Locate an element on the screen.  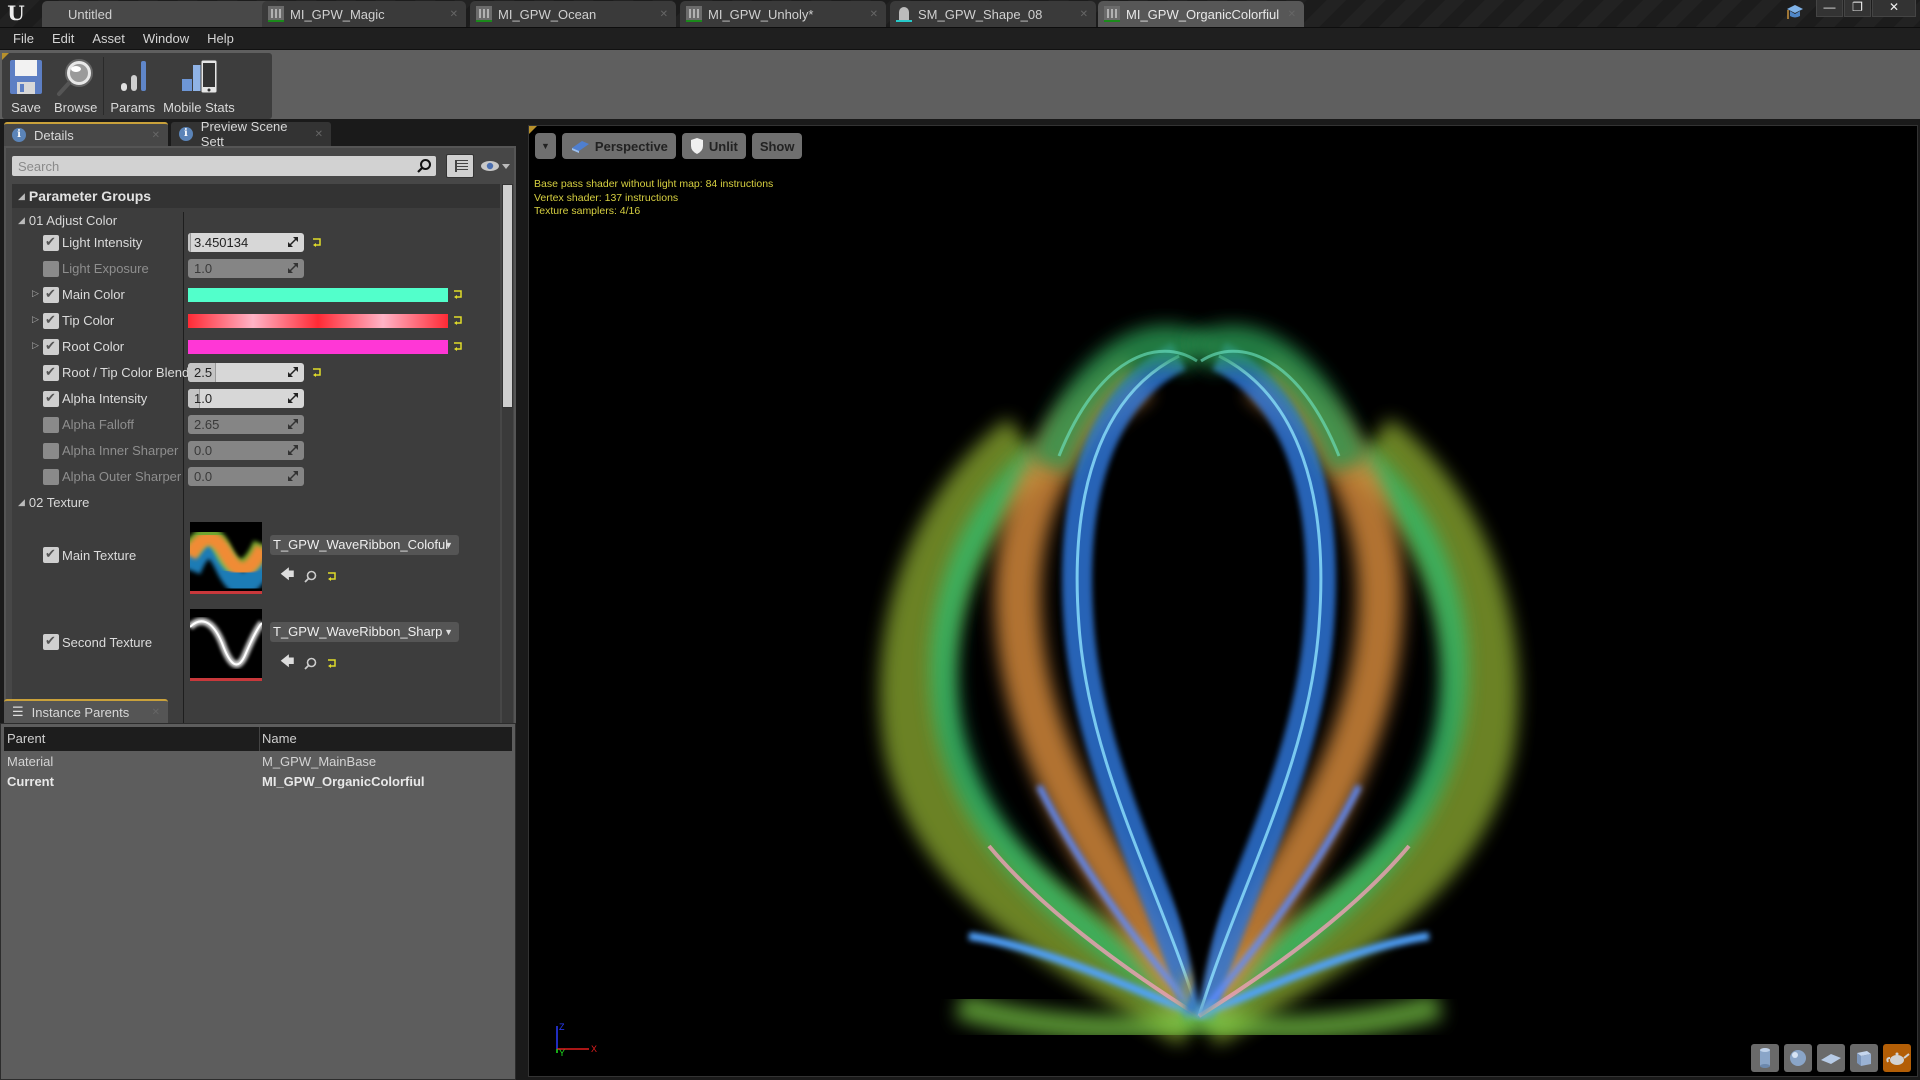
alpha-falloff-field: 2.65 is located at coordinates (246, 424).